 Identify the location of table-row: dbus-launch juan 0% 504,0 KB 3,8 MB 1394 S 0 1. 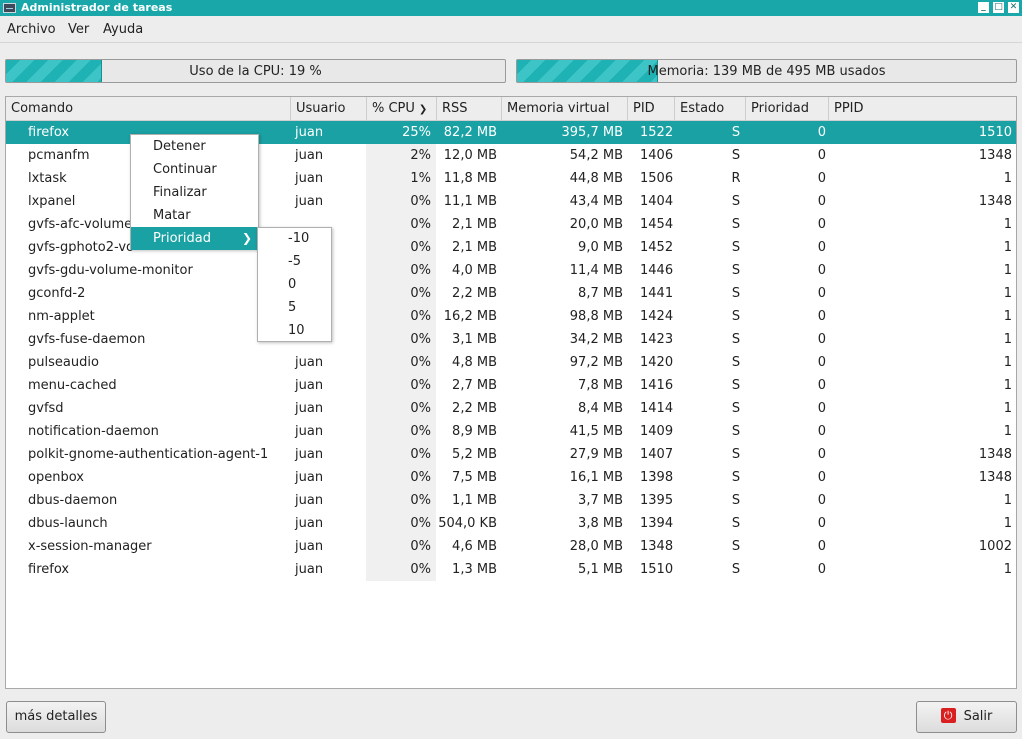
(511, 523).